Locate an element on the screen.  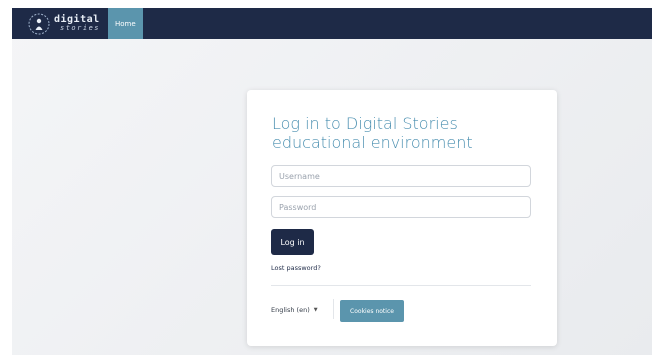
divider is located at coordinates (401, 285).